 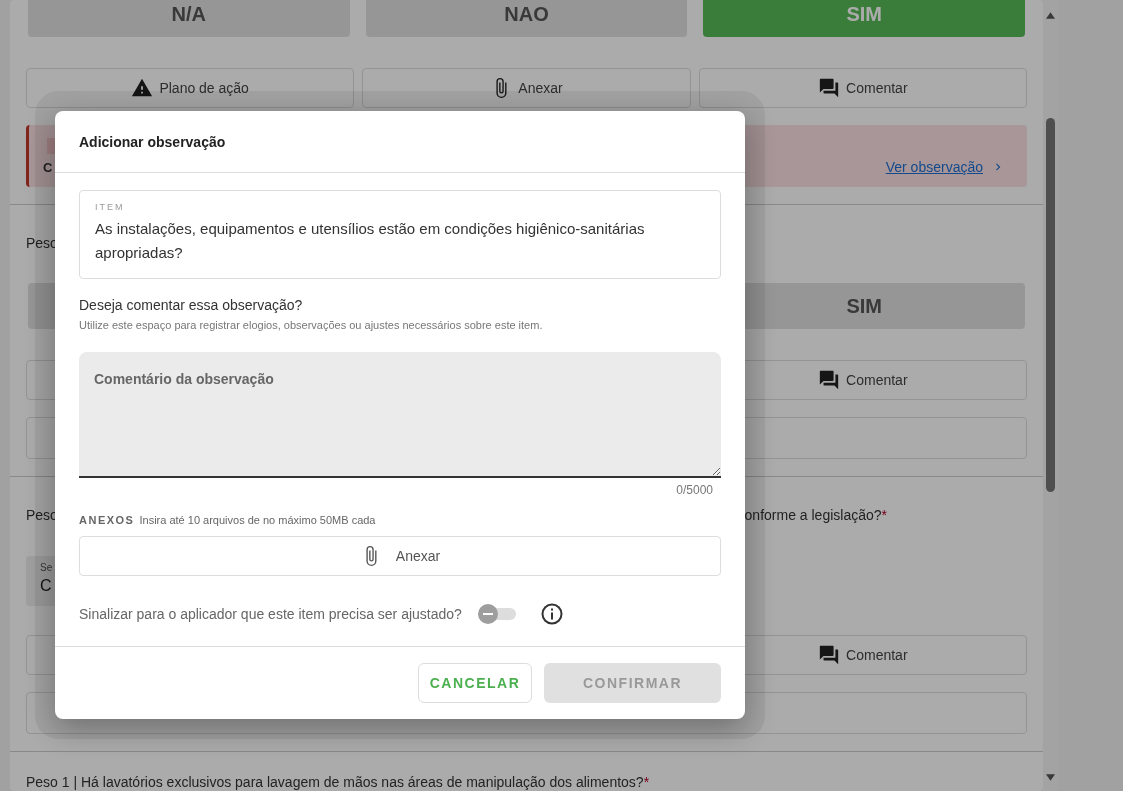 I want to click on character-counter: 0/5000, so click(x=694, y=490).